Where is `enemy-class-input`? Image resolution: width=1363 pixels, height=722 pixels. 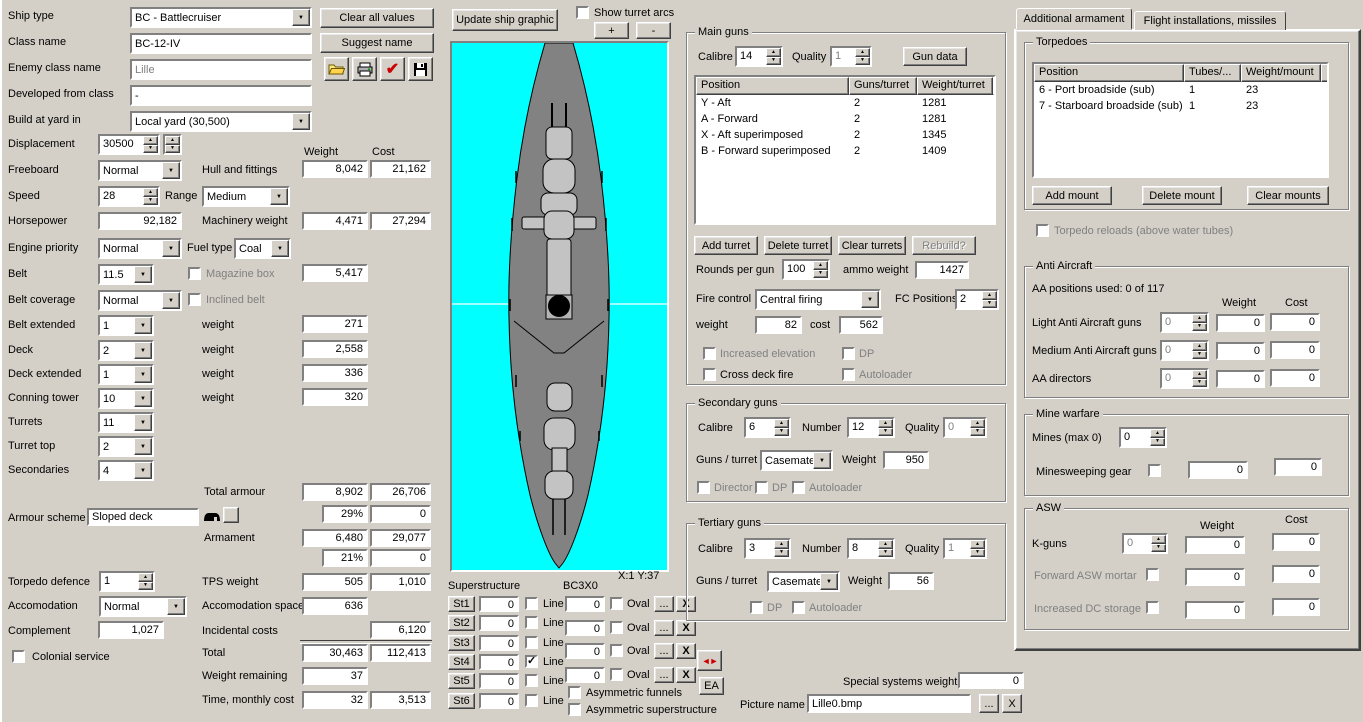 enemy-class-input is located at coordinates (221, 69).